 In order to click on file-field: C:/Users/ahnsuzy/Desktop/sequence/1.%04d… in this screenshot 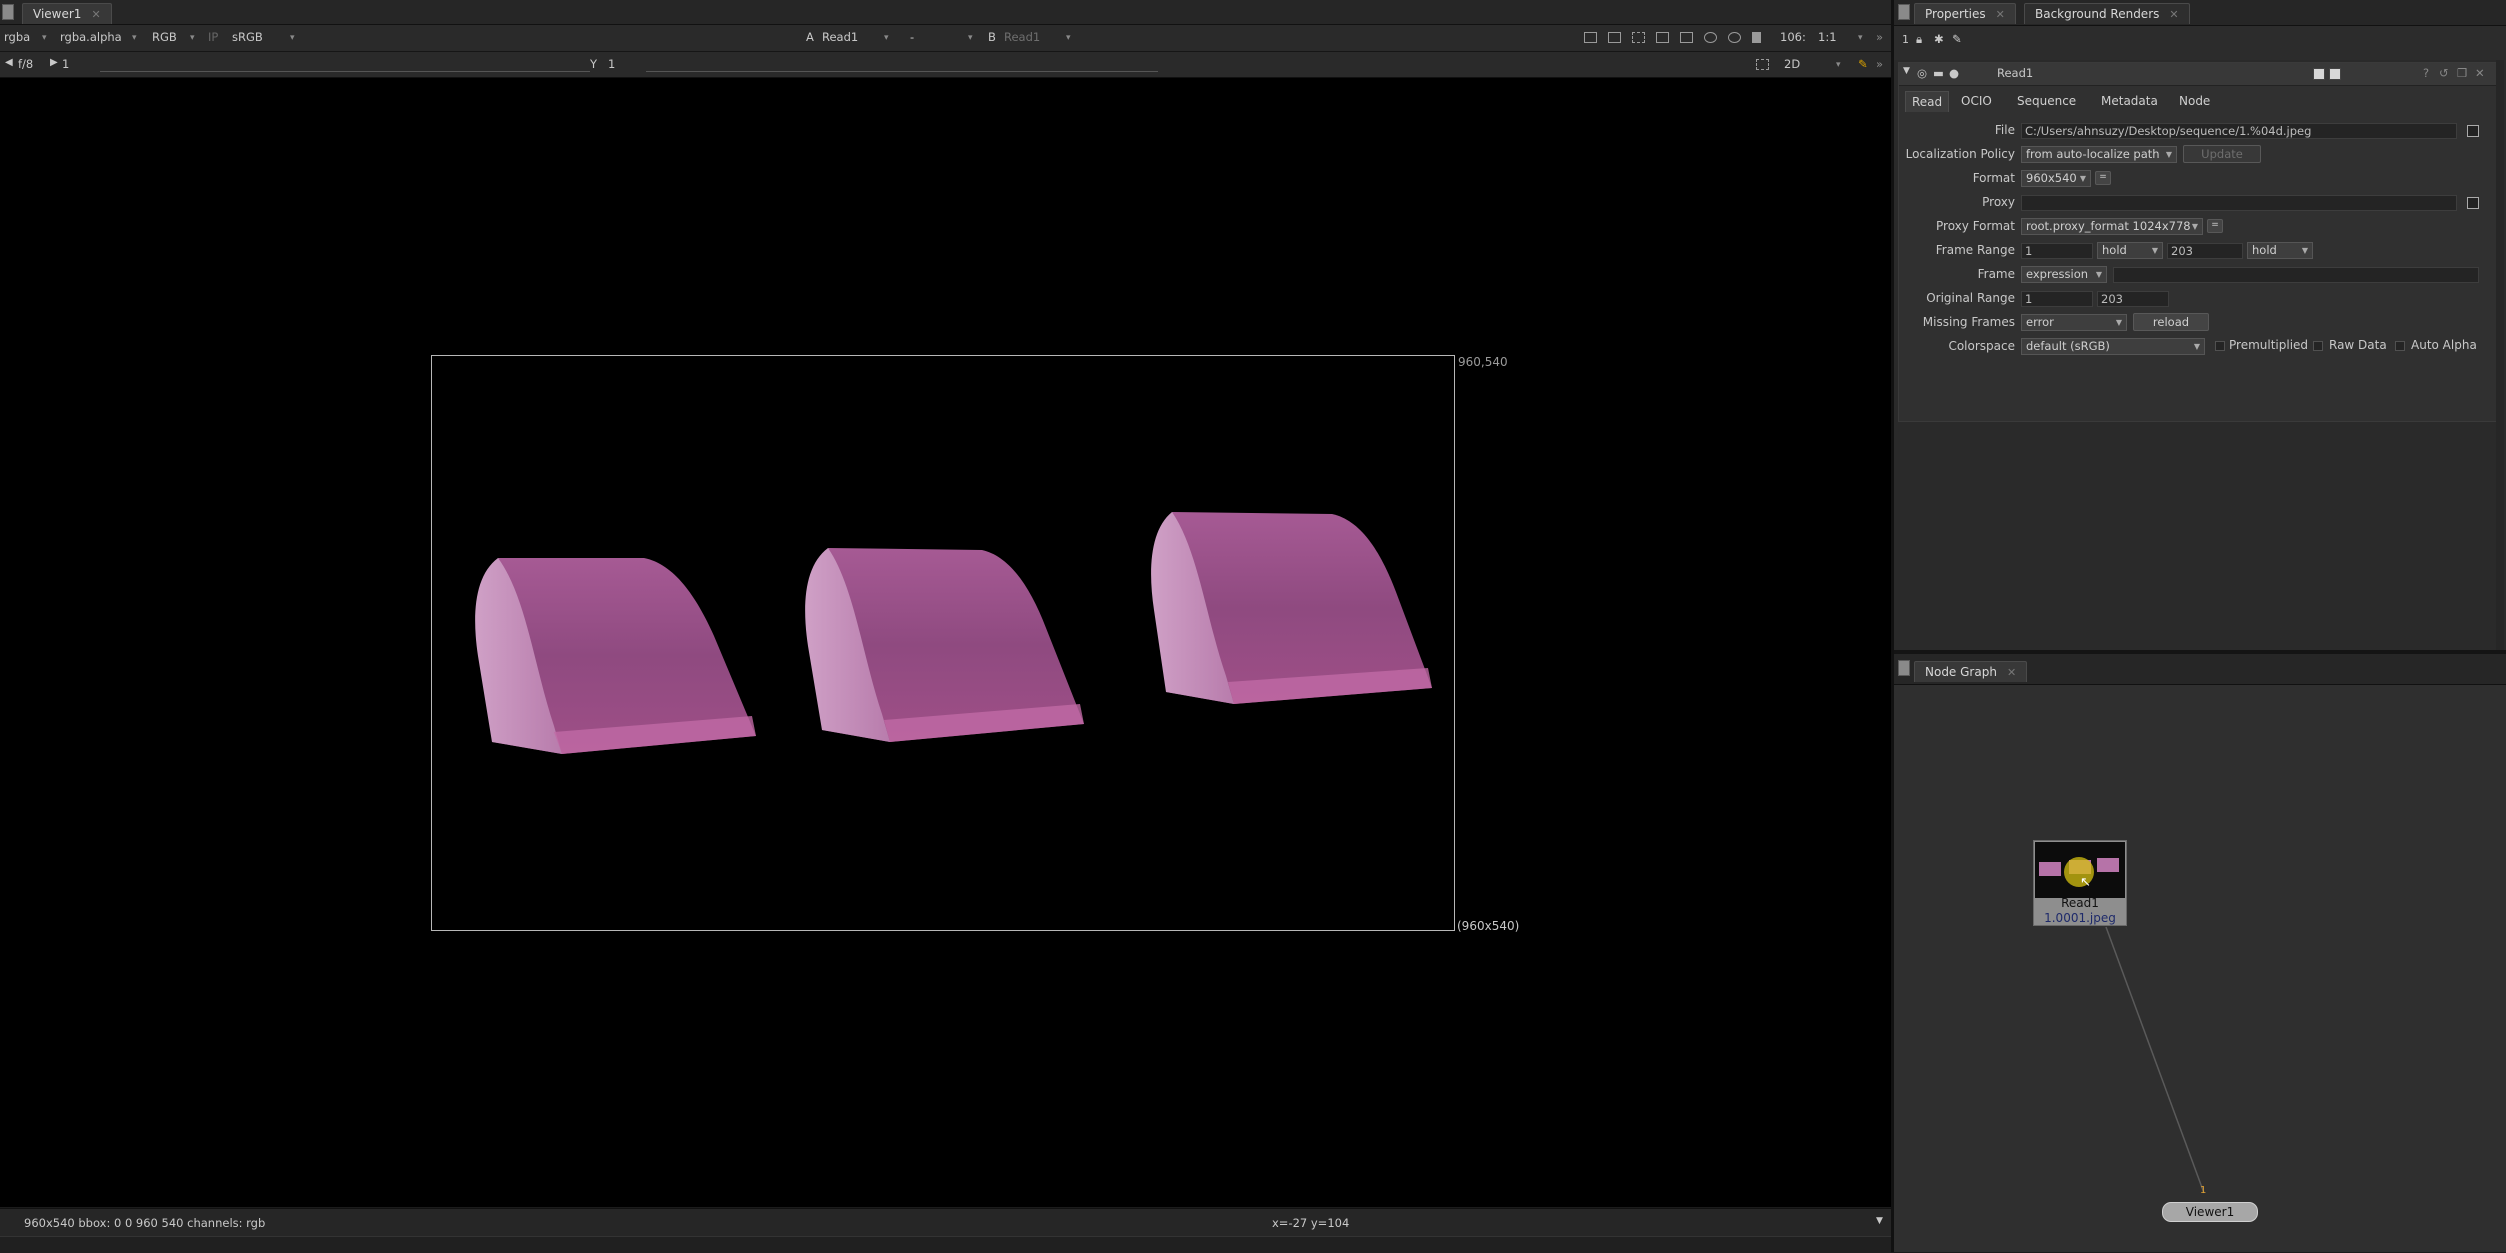, I will do `click(2239, 131)`.